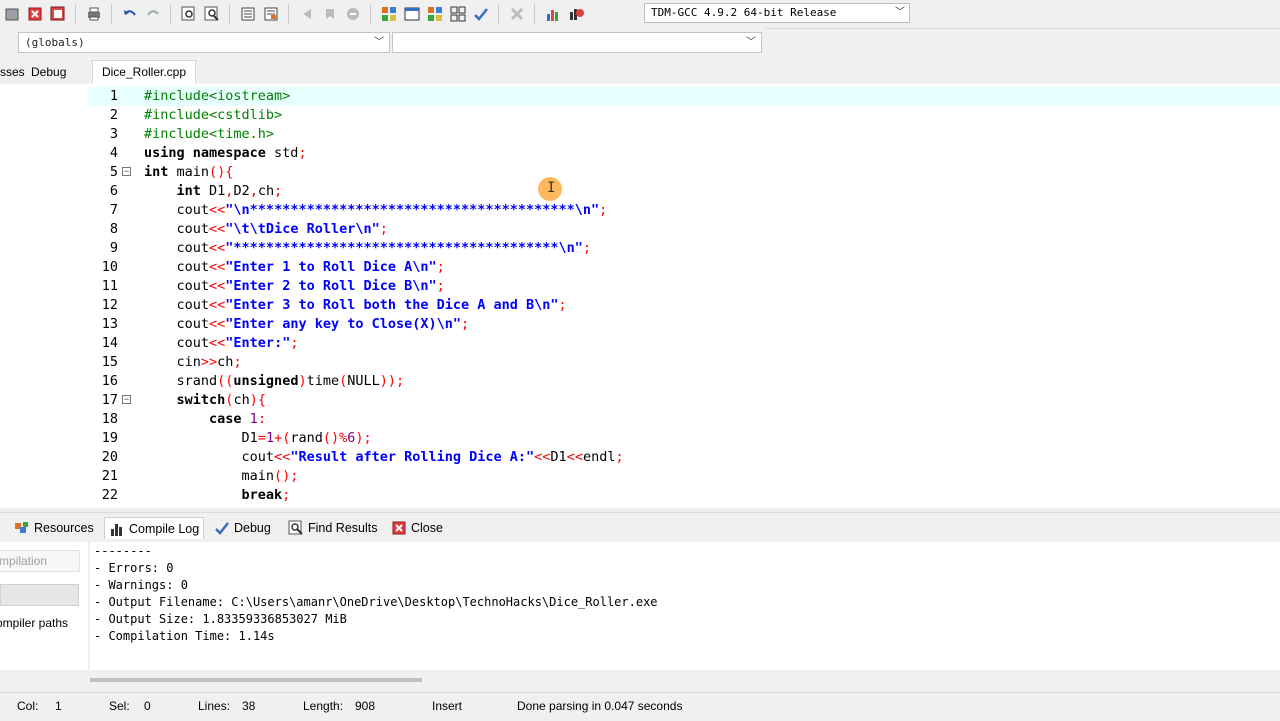 Image resolution: width=1280 pixels, height=721 pixels. Describe the element at coordinates (777, 13) in the screenshot. I see `compiler-select: TDM-GCC 4.9.2 64-bit Release ﹀` at that location.